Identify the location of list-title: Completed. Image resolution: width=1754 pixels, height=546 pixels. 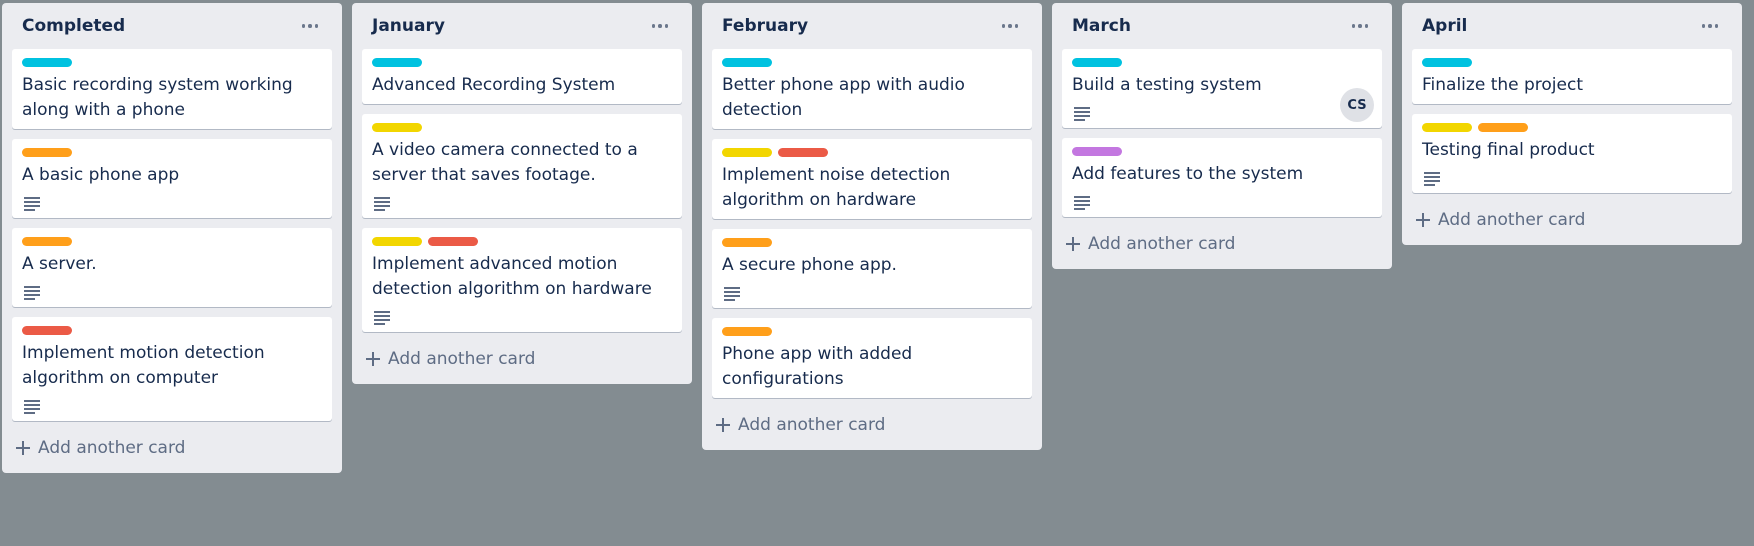
(73, 26).